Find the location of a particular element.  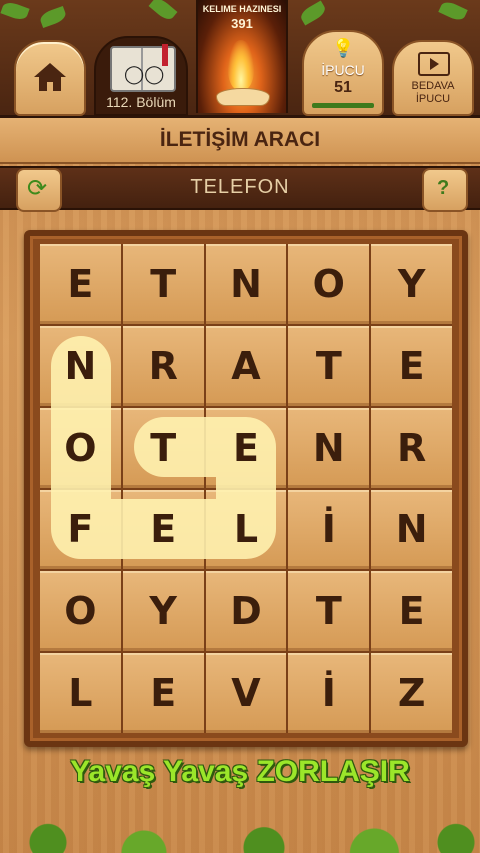

hint-button: 💡 İPUCU 51 is located at coordinates (343, 73).